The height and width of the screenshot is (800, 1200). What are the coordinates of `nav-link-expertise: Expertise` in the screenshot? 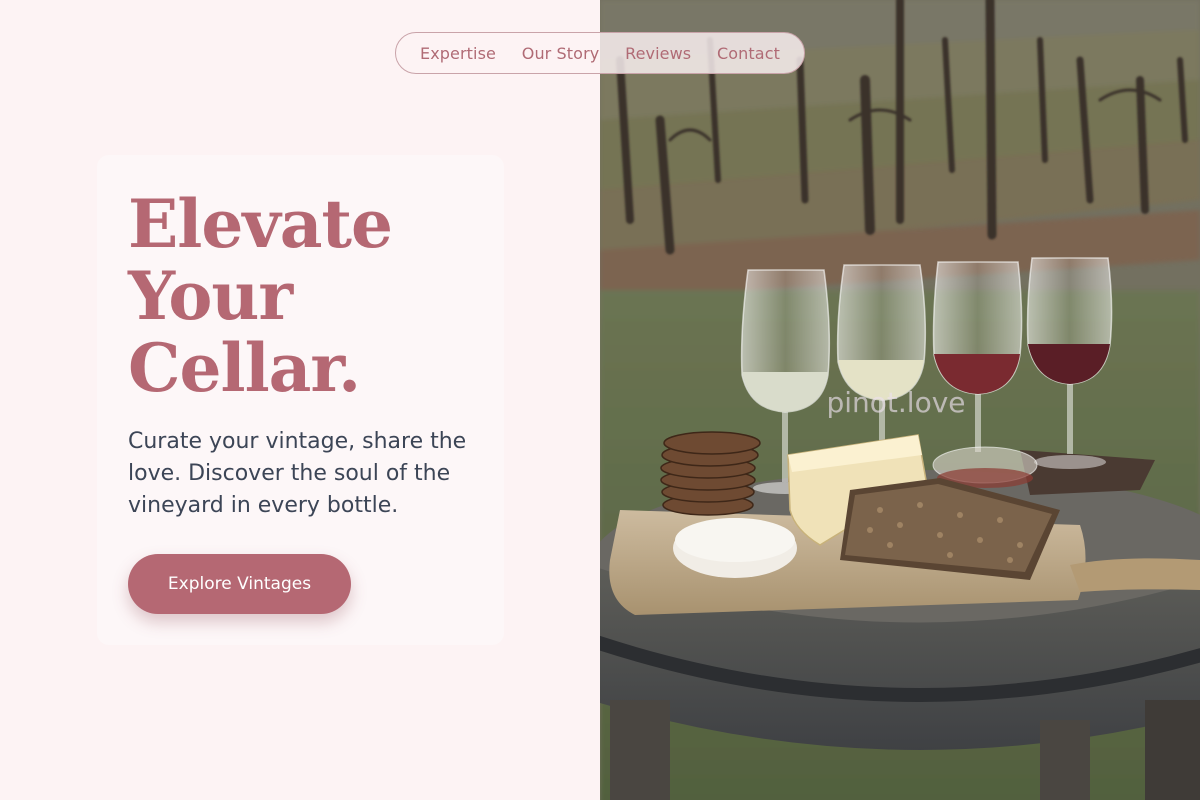 It's located at (458, 53).